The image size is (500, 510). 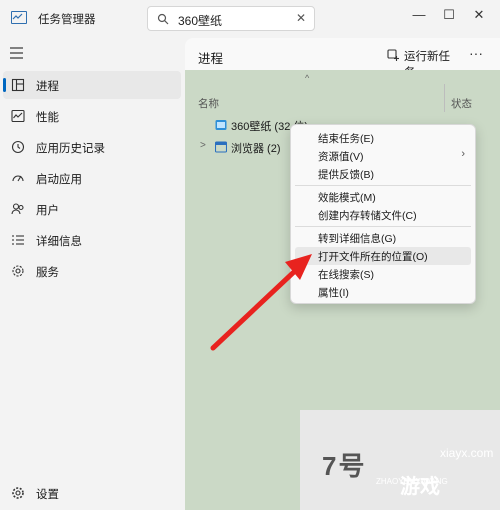 What do you see at coordinates (467, 453) in the screenshot?
I see `watermark-url: xiayx.com` at bounding box center [467, 453].